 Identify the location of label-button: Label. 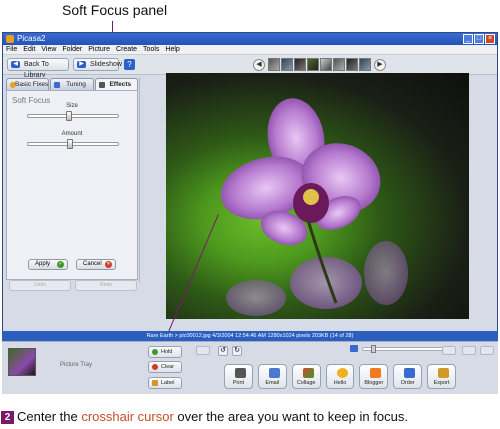
(165, 383).